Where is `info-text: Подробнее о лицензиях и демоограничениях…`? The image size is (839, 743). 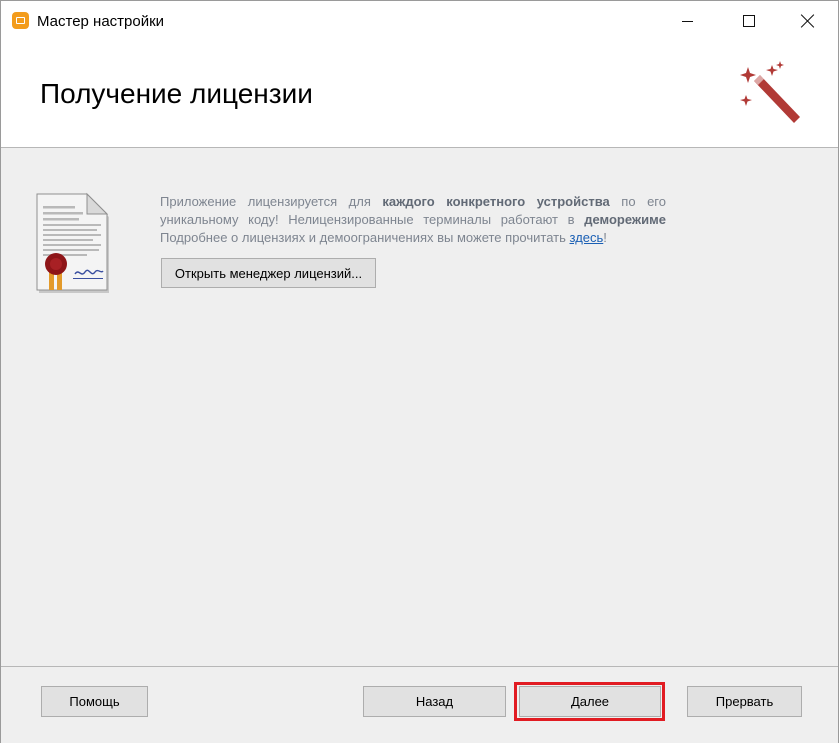 info-text: Подробнее о лицензиях и демоограничениях… is located at coordinates (363, 237).